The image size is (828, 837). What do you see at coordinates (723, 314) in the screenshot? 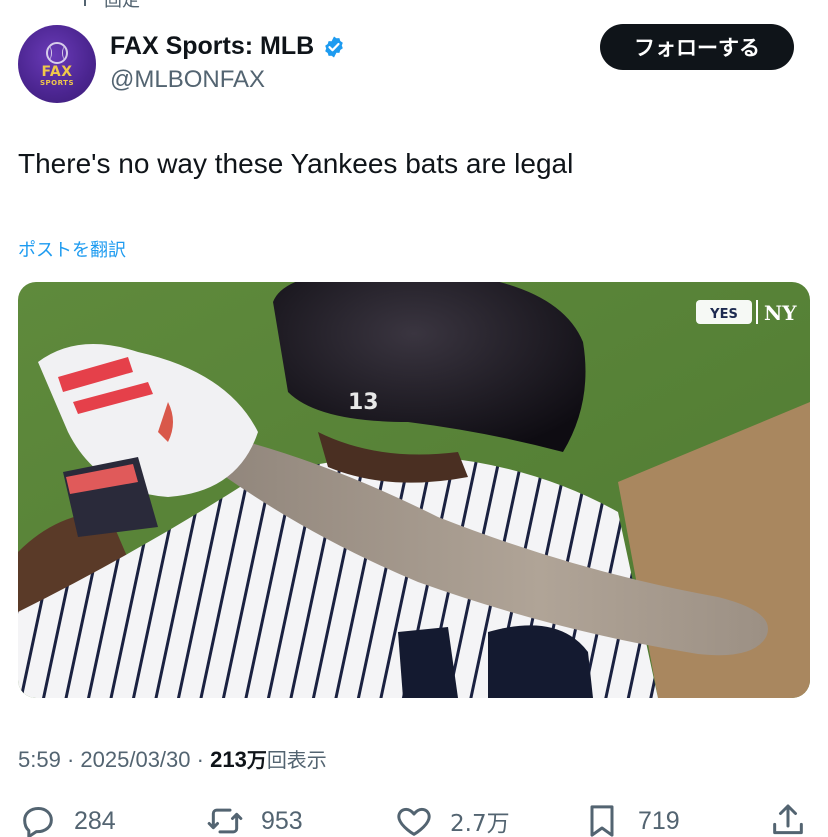
I see `svg-text: YES` at bounding box center [723, 314].